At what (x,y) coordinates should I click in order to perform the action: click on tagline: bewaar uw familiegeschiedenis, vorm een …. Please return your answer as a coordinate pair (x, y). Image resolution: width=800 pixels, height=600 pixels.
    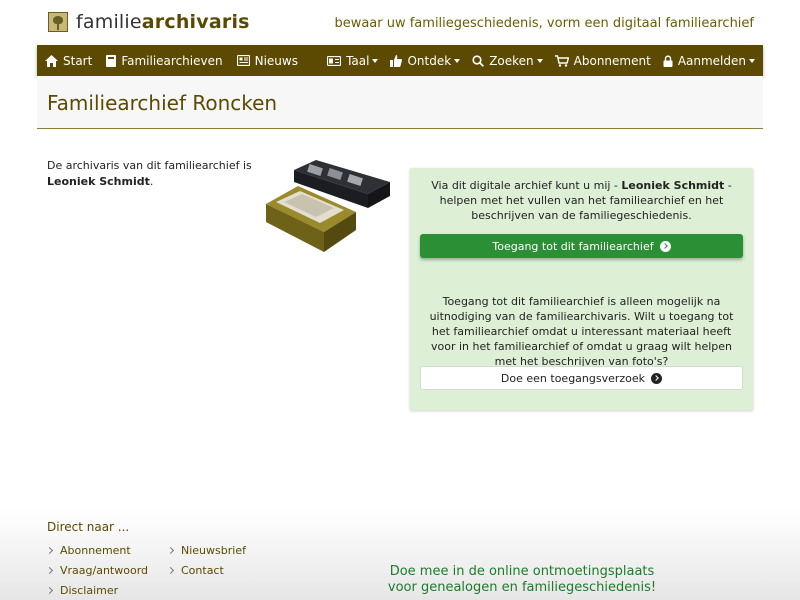
    Looking at the image, I should click on (544, 23).